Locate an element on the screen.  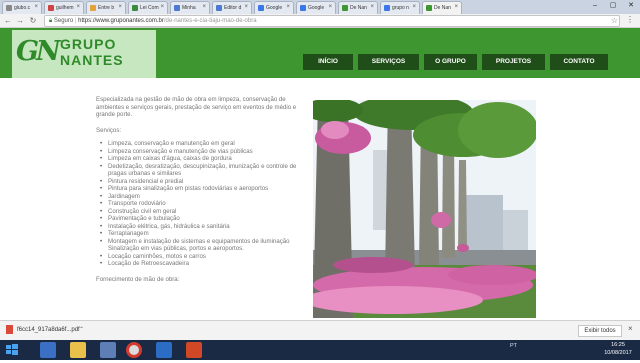
nav-inicio: INÍCIO is located at coordinates (328, 62).